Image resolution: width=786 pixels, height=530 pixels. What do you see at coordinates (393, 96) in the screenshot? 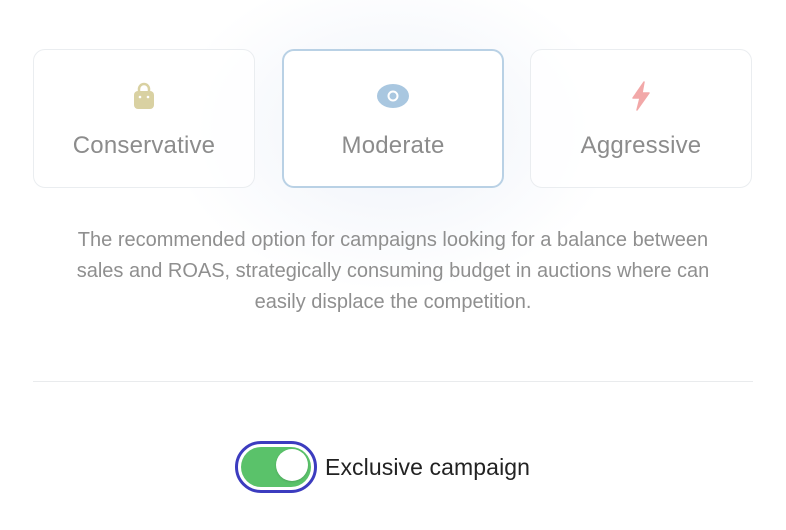
I see `eye-icon` at bounding box center [393, 96].